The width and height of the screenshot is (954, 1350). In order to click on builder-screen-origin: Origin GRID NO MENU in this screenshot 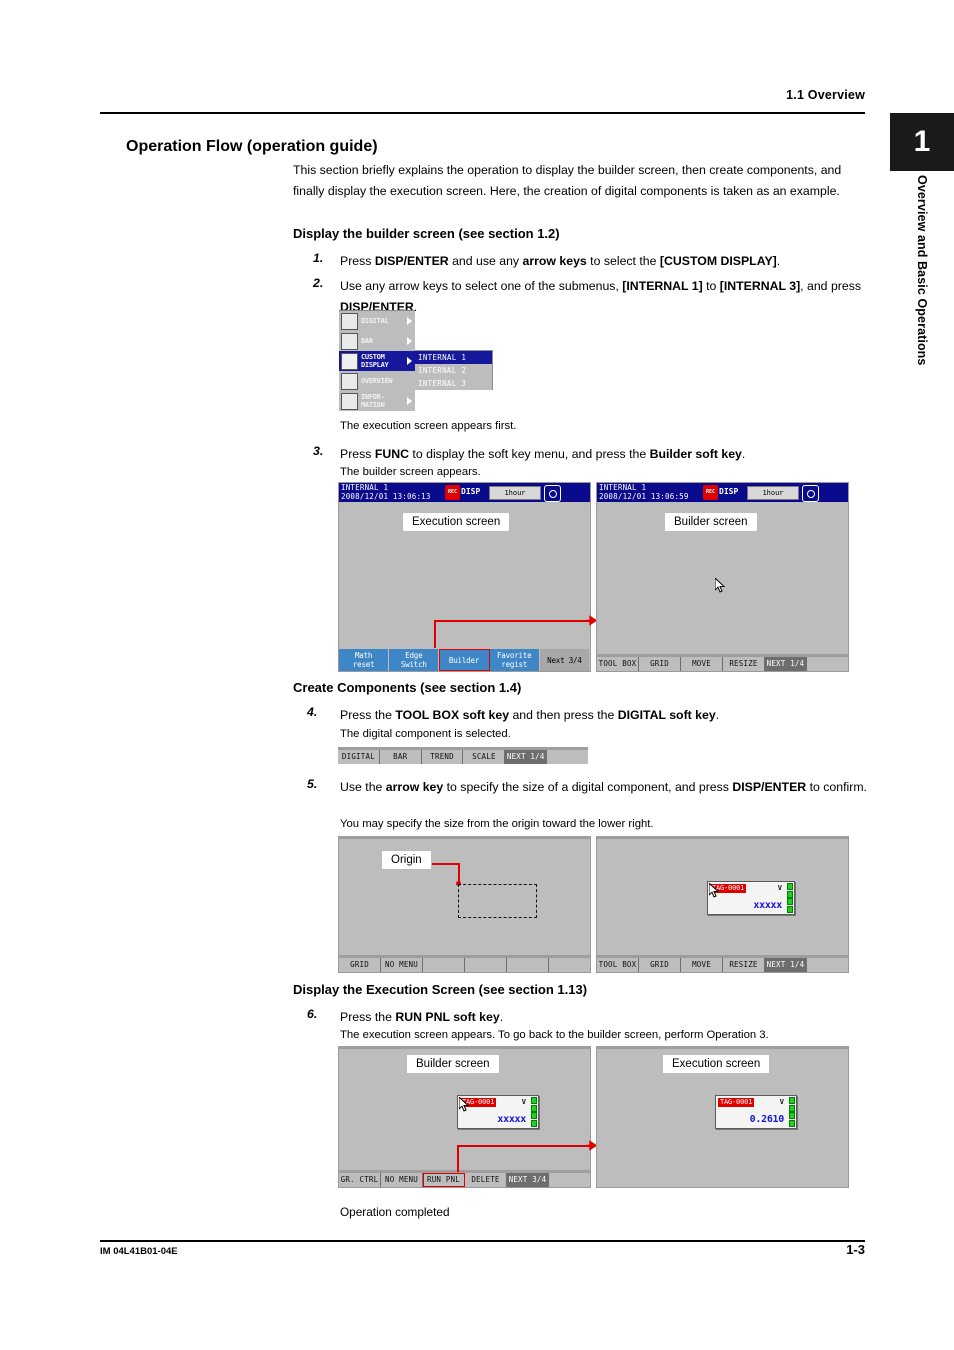, I will do `click(464, 904)`.